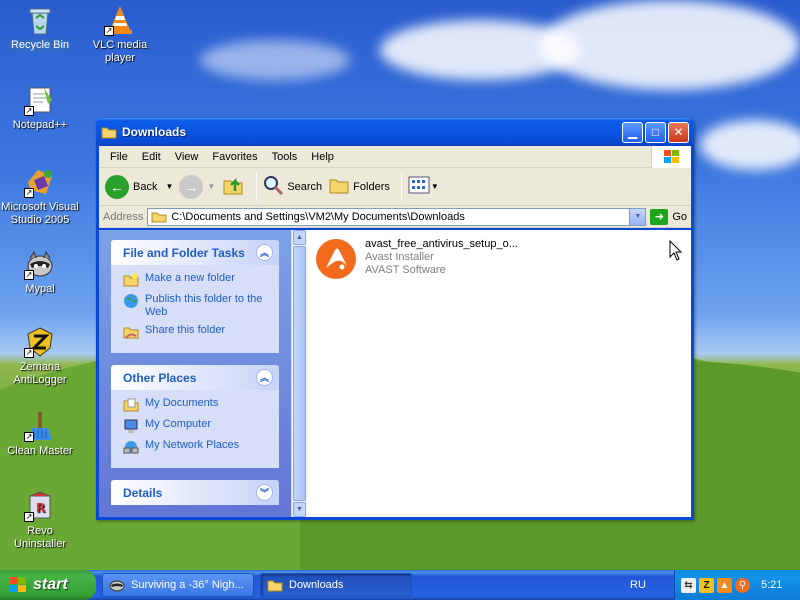  Describe the element at coordinates (264, 492) in the screenshot. I see `expand-chevron-icon: ︾` at that location.